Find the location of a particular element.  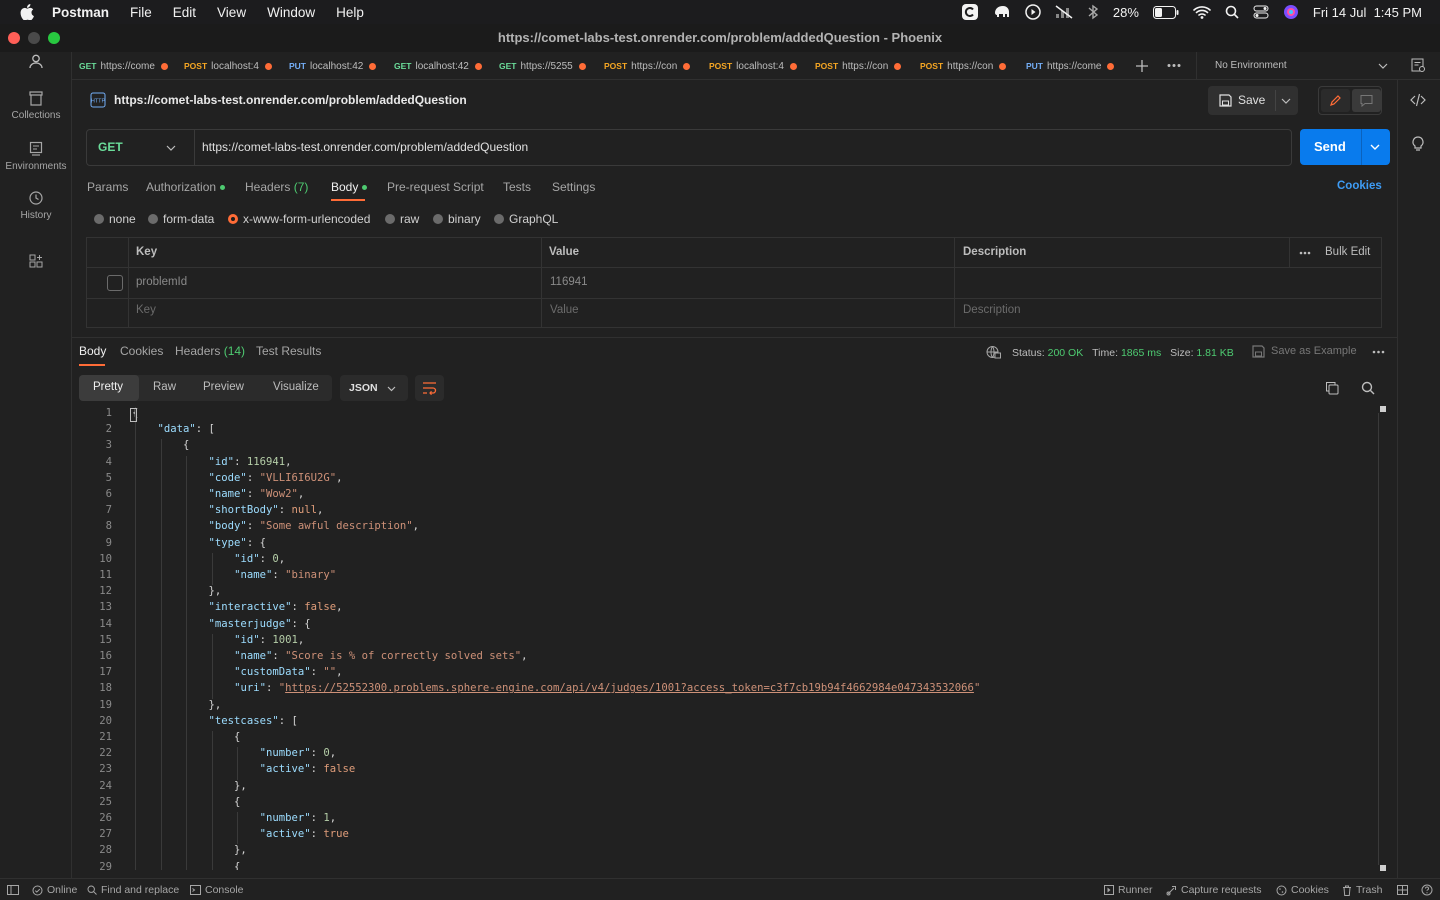

find-and-replace-button: Find and replace is located at coordinates (133, 890).